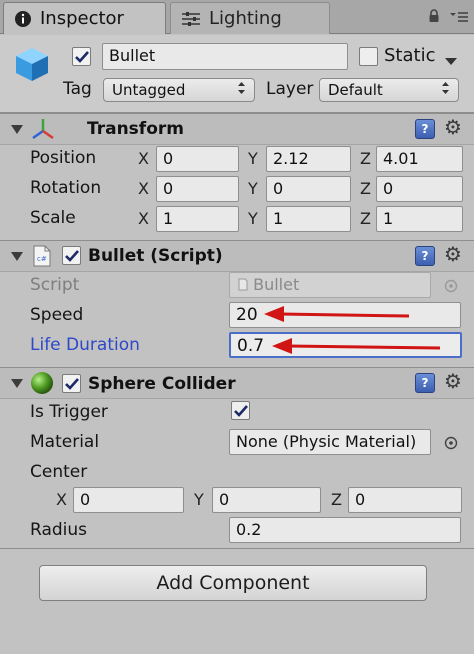 This screenshot has height=654, width=474. I want to click on is-trigger-label: Is Trigger, so click(69, 412).